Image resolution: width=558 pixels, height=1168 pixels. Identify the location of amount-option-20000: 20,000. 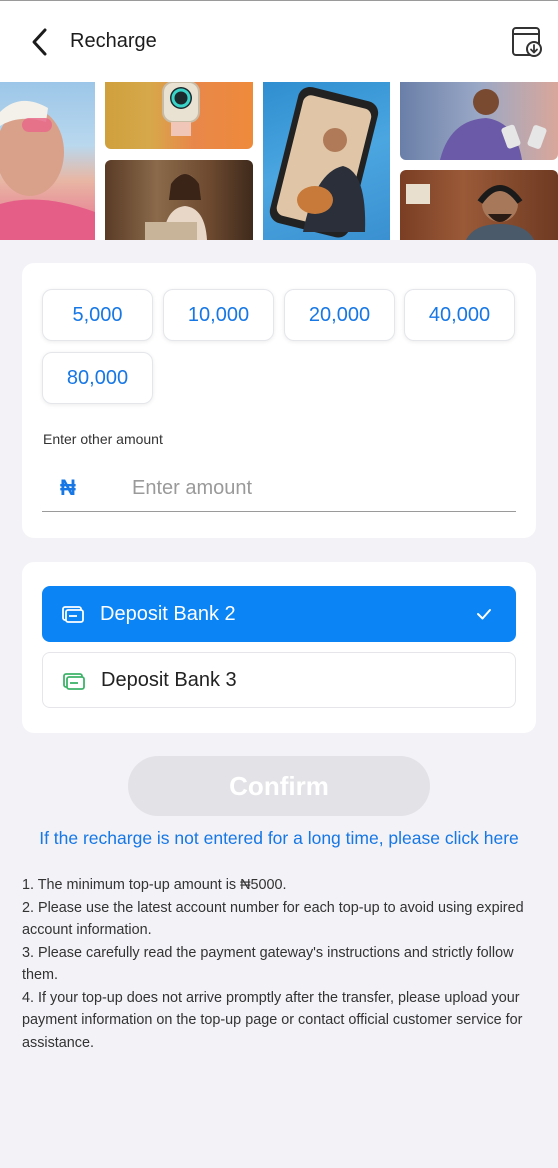
(339, 315).